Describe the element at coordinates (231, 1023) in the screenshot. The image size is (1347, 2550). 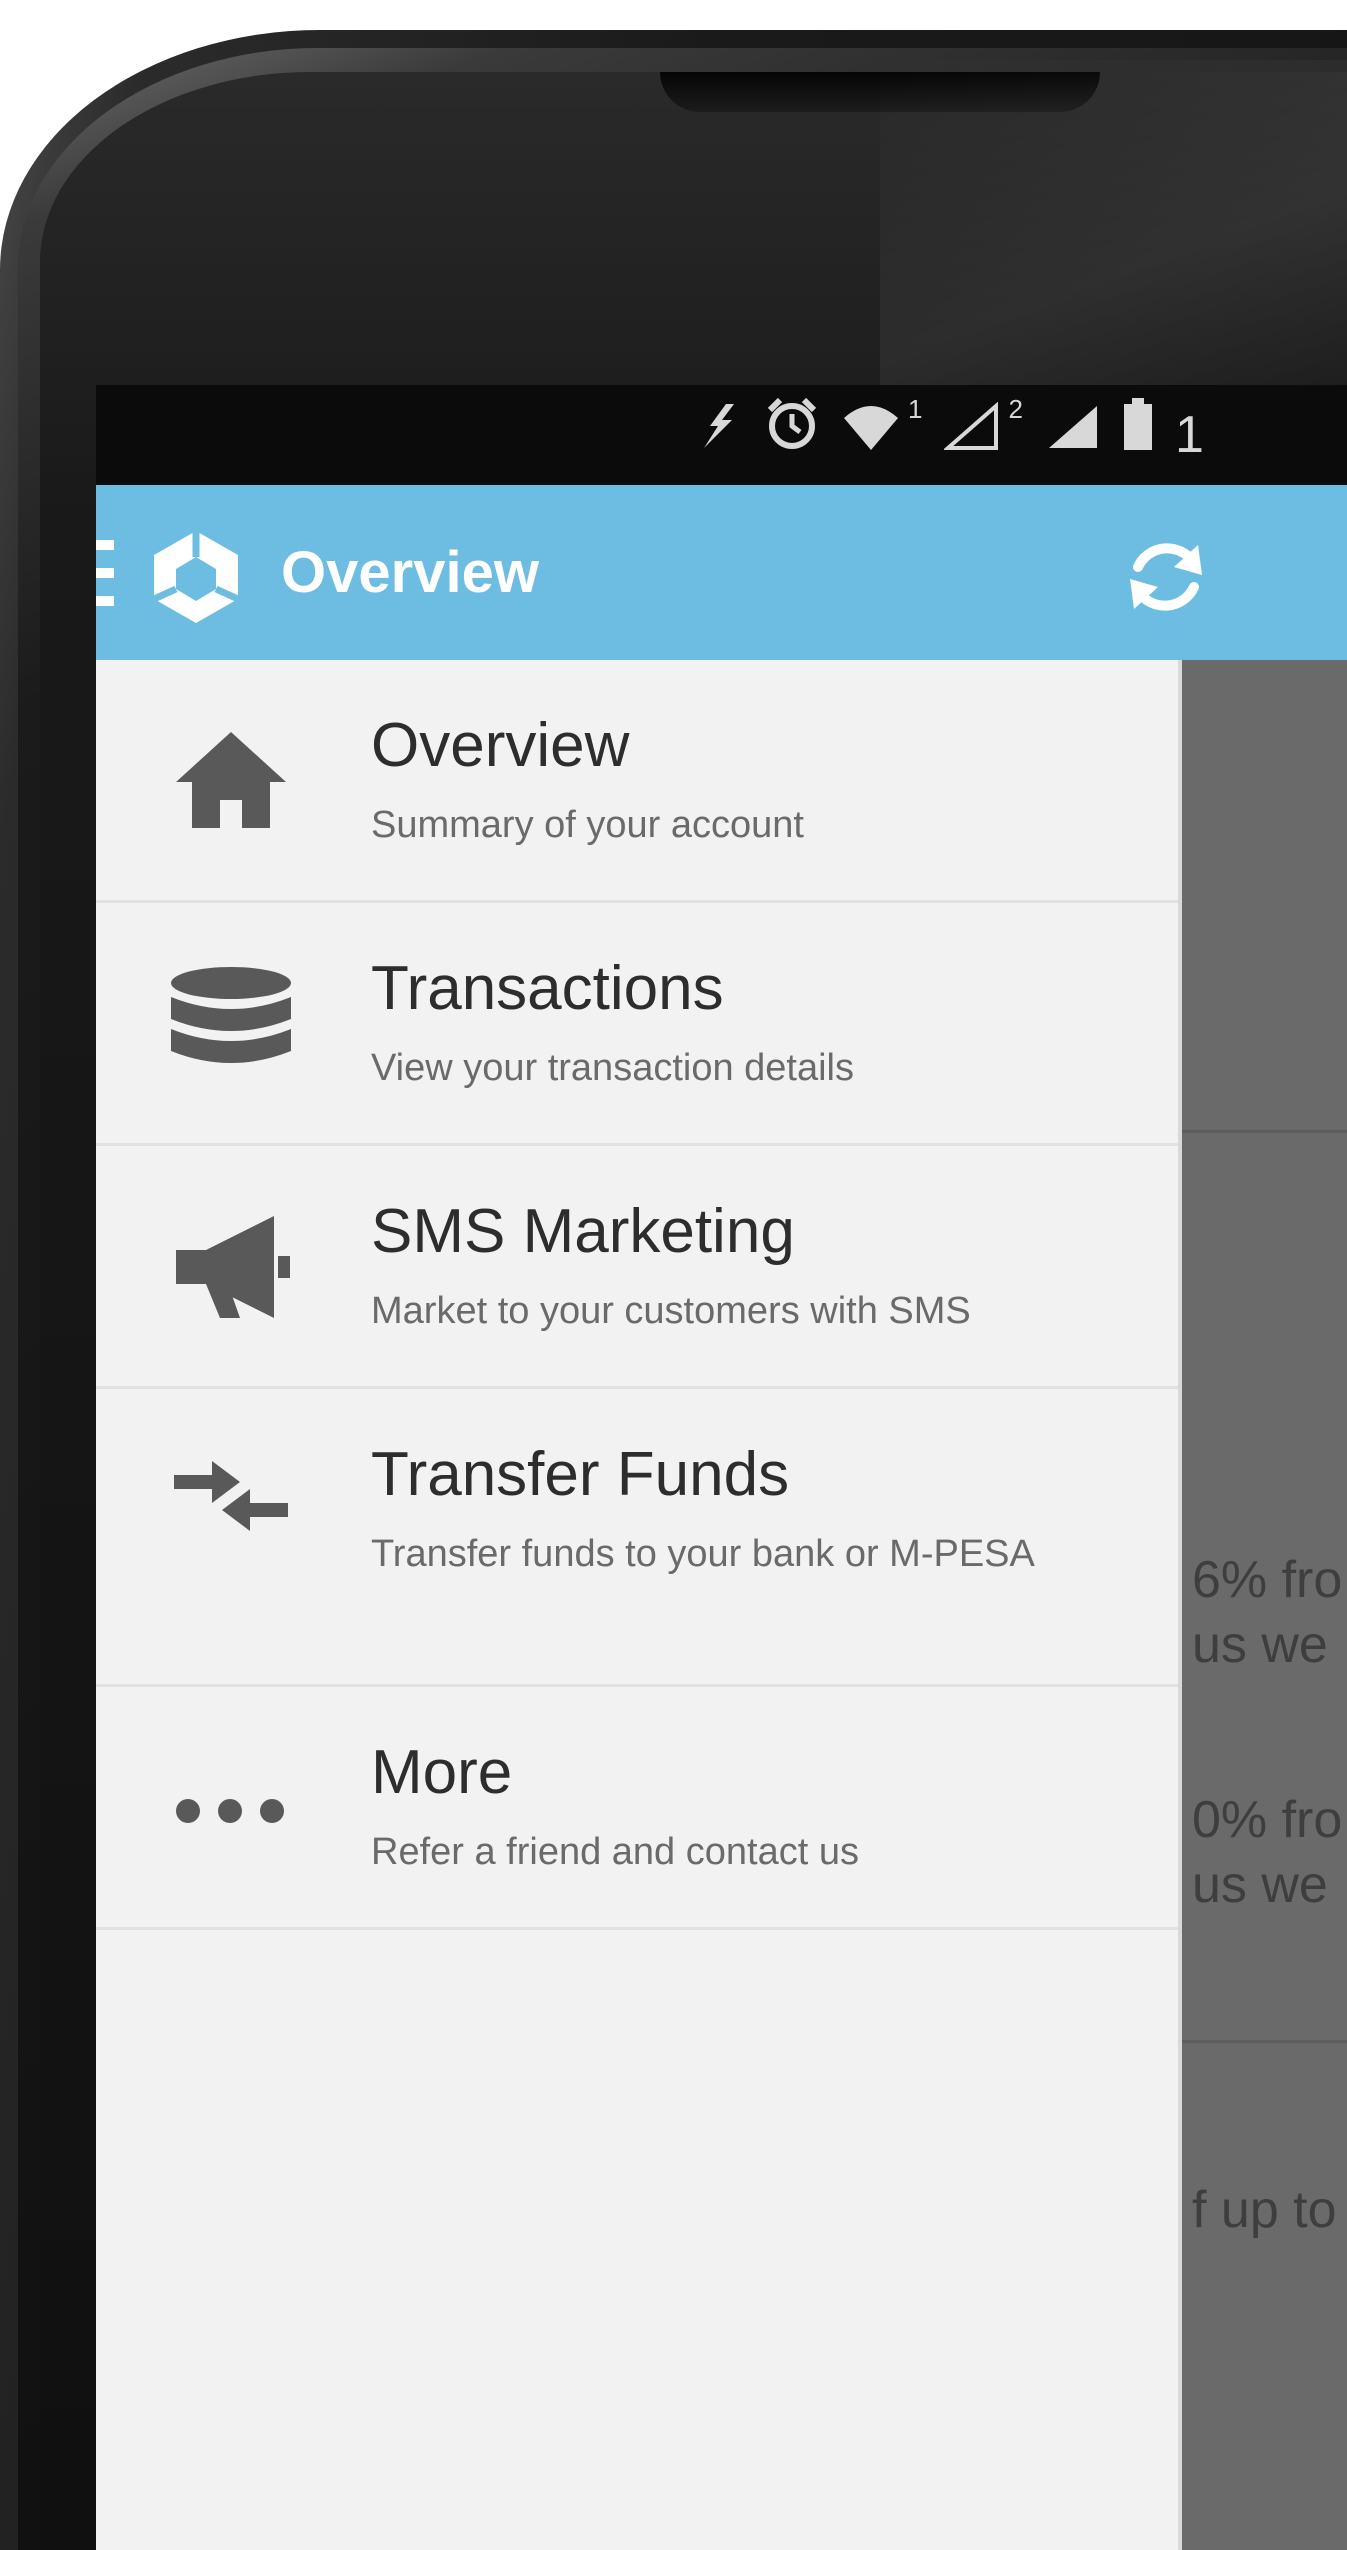
I see `database-icon` at that location.